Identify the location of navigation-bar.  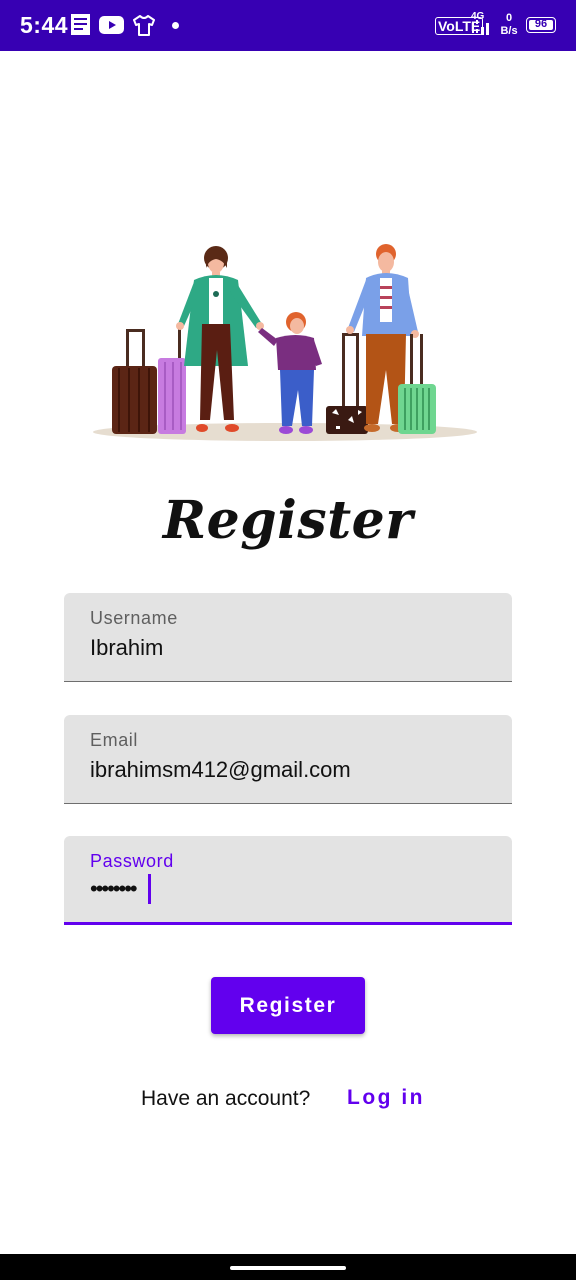
(288, 1267).